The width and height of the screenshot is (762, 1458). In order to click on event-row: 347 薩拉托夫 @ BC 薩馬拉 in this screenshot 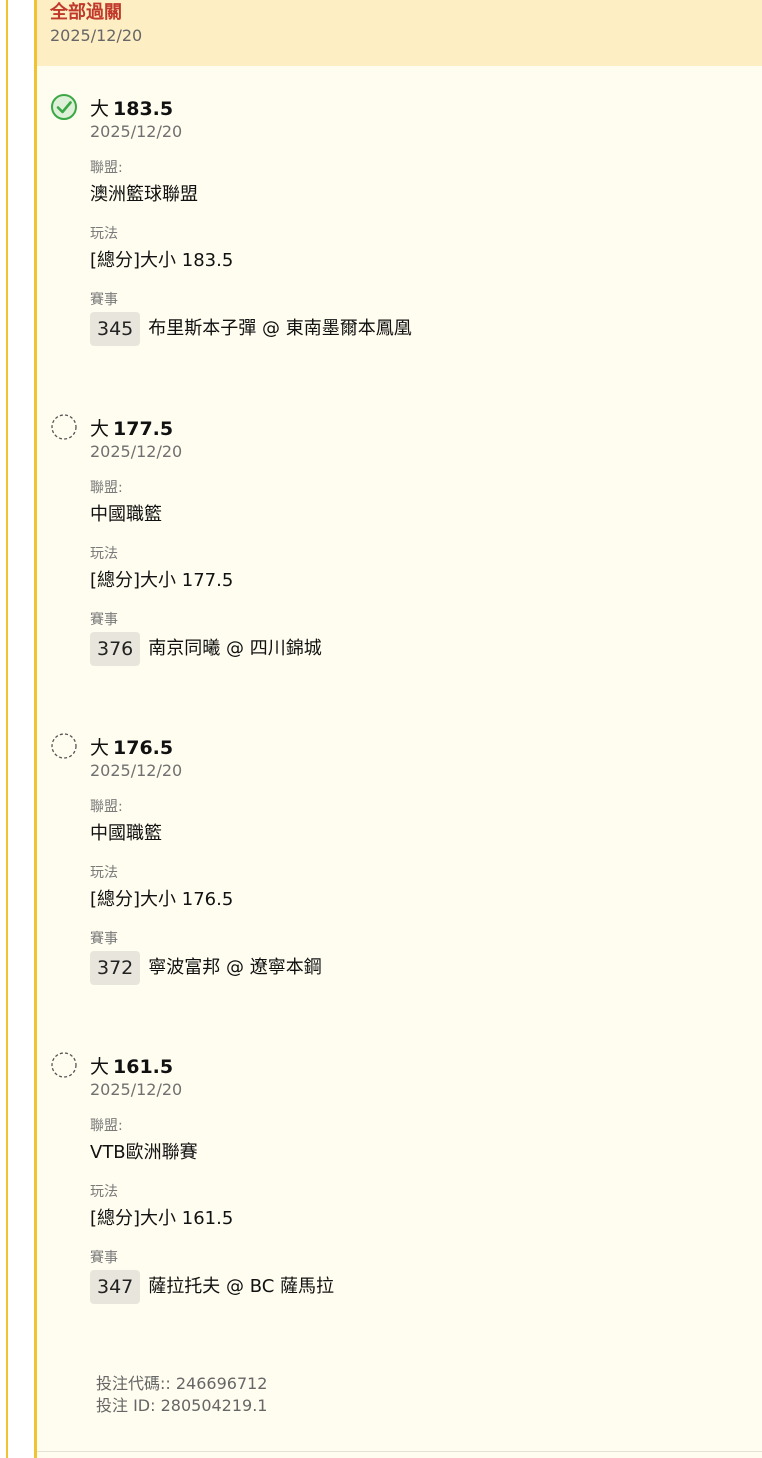, I will do `click(410, 1287)`.